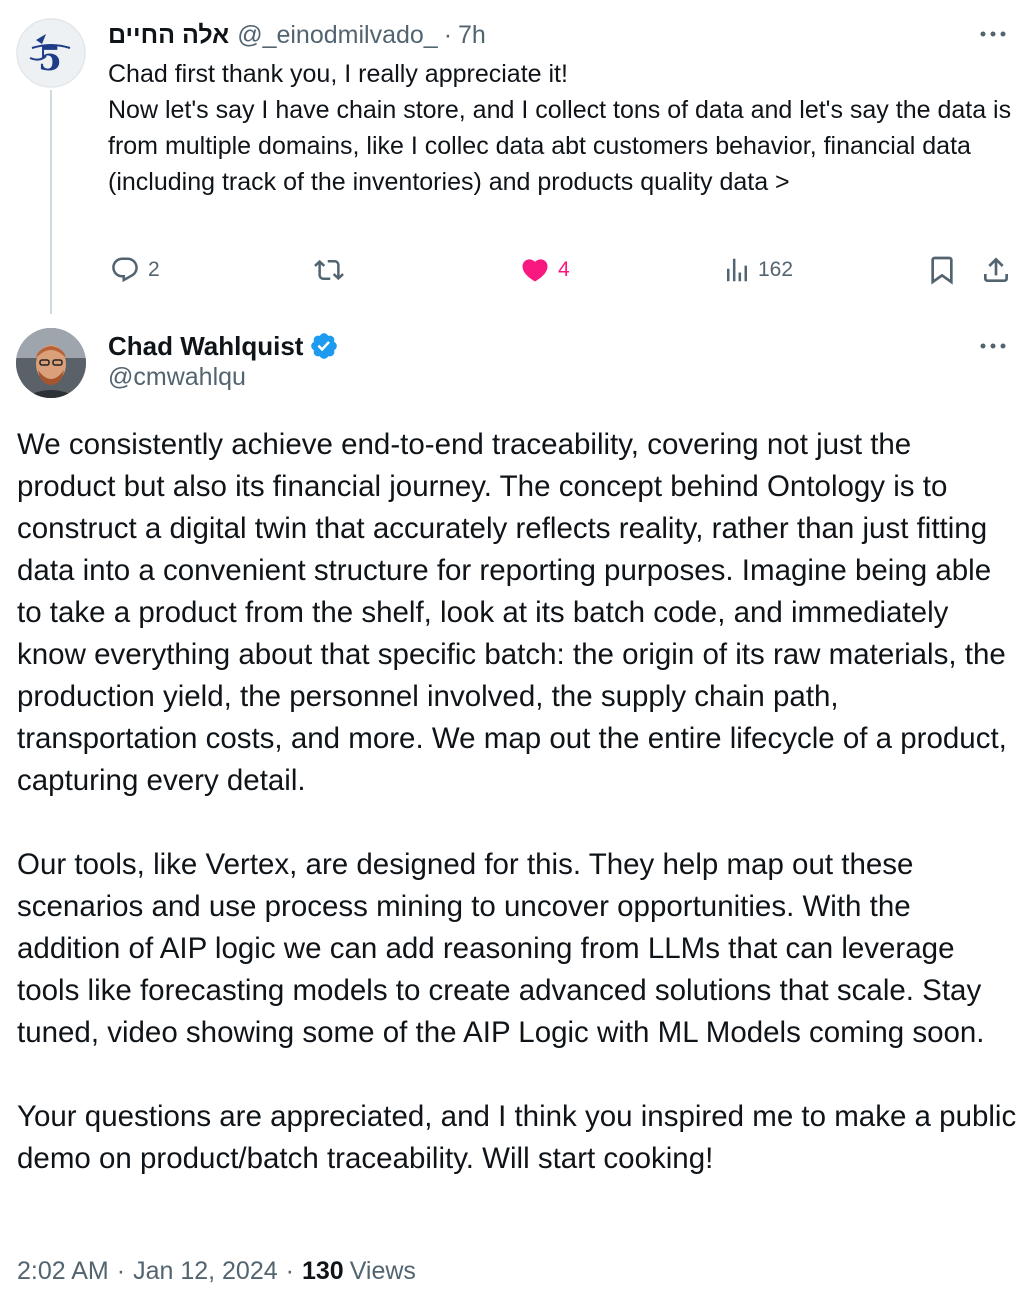  I want to click on main-author-handle: @cmwahlqu, so click(177, 377).